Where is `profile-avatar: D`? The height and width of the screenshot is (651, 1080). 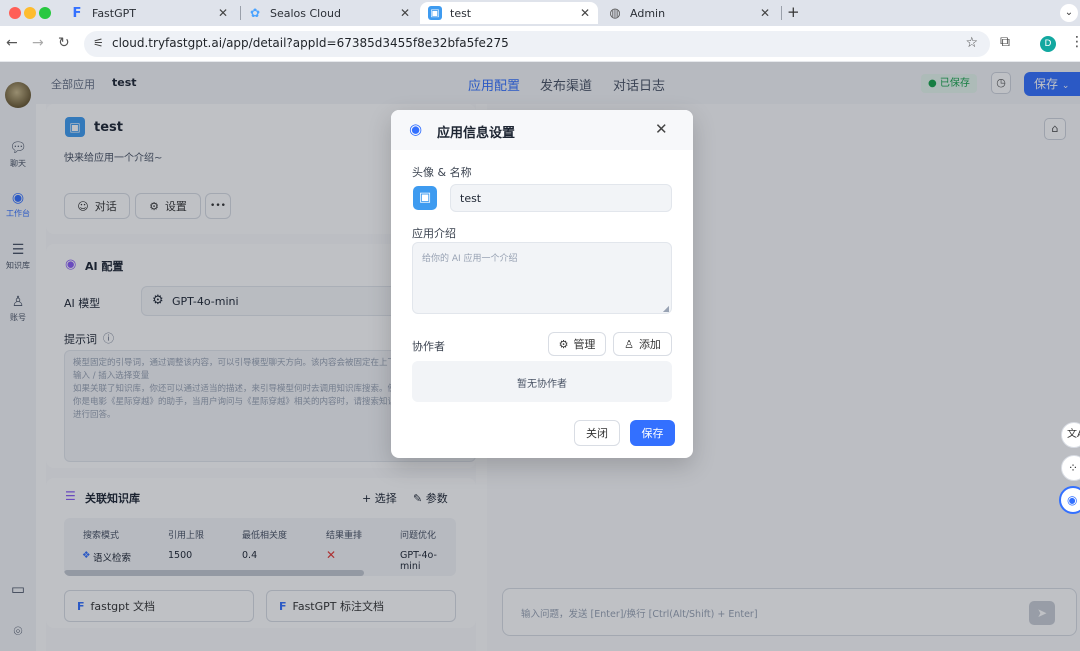 profile-avatar: D is located at coordinates (1048, 44).